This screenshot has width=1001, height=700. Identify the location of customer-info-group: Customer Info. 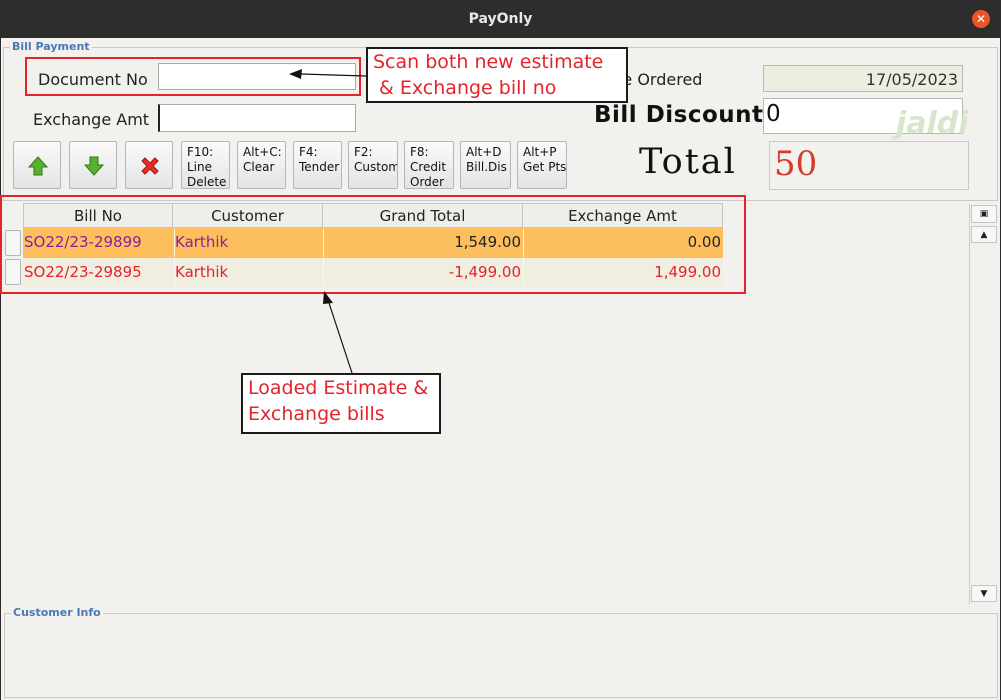
(501, 652).